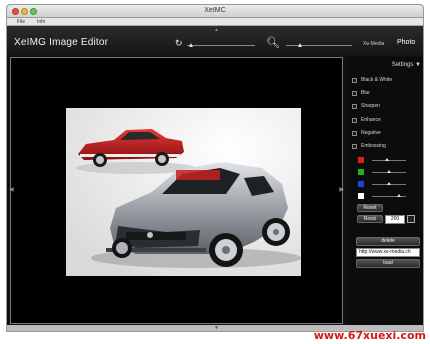 This screenshot has width=430, height=344. What do you see at coordinates (300, 45) in the screenshot?
I see `zoom-slider-knob` at bounding box center [300, 45].